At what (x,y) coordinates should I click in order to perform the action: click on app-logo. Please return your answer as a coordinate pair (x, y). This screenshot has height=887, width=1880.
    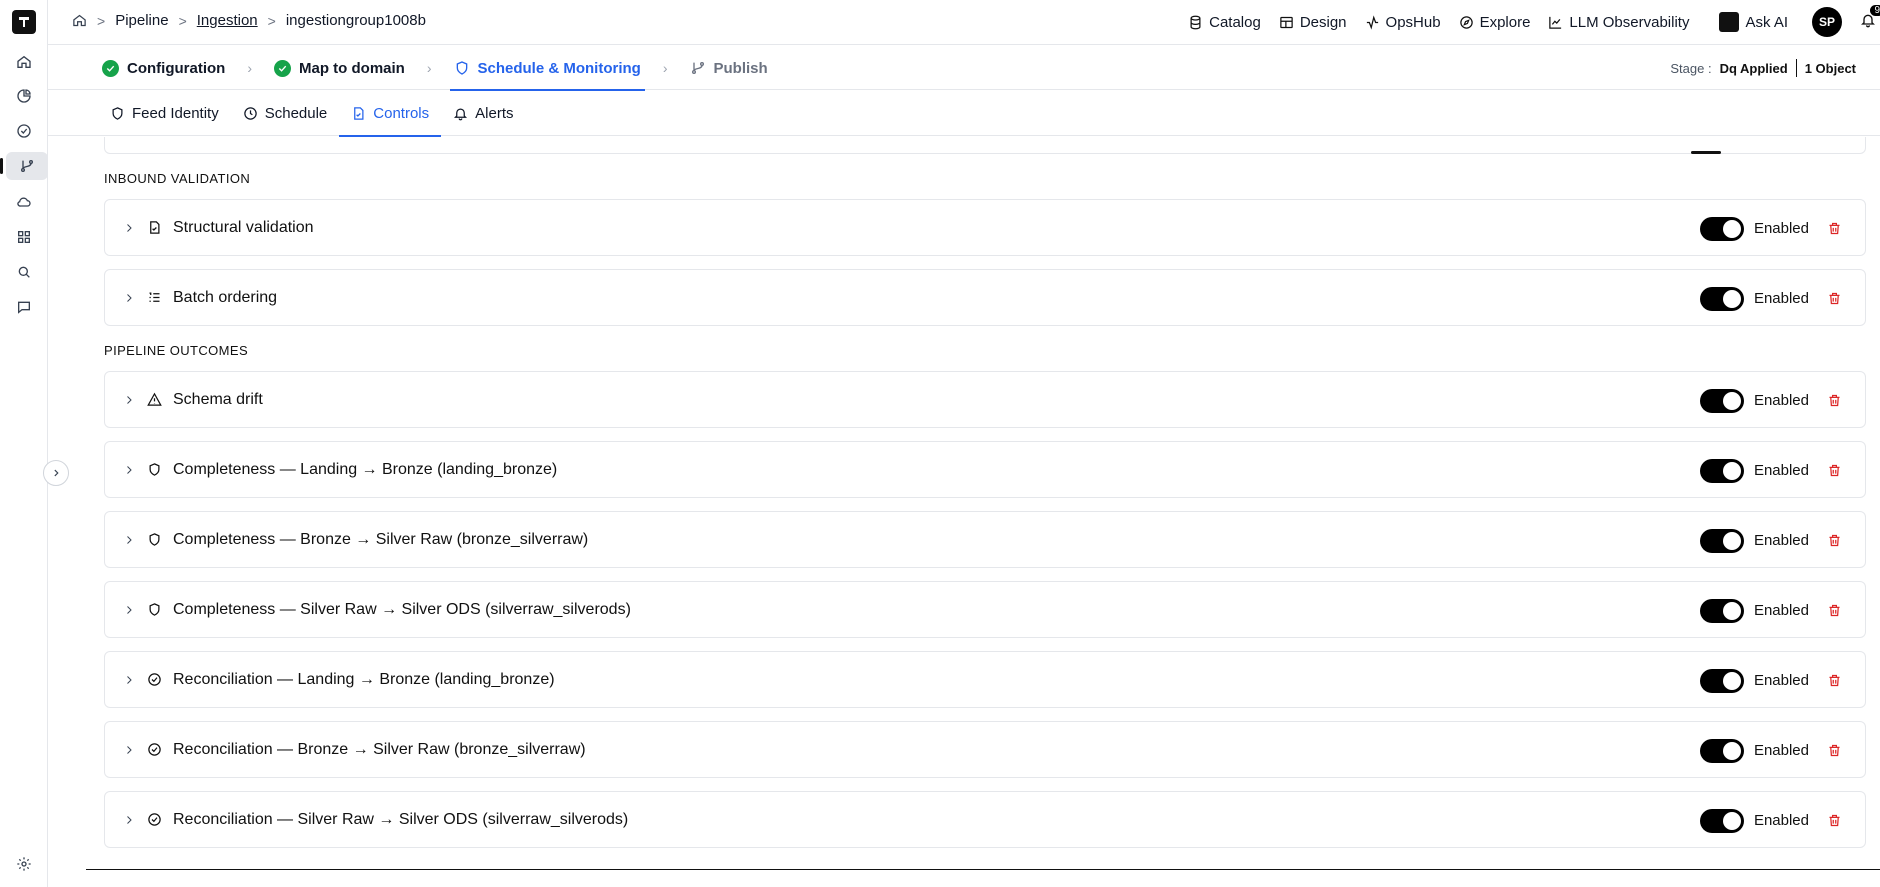
    Looking at the image, I should click on (24, 22).